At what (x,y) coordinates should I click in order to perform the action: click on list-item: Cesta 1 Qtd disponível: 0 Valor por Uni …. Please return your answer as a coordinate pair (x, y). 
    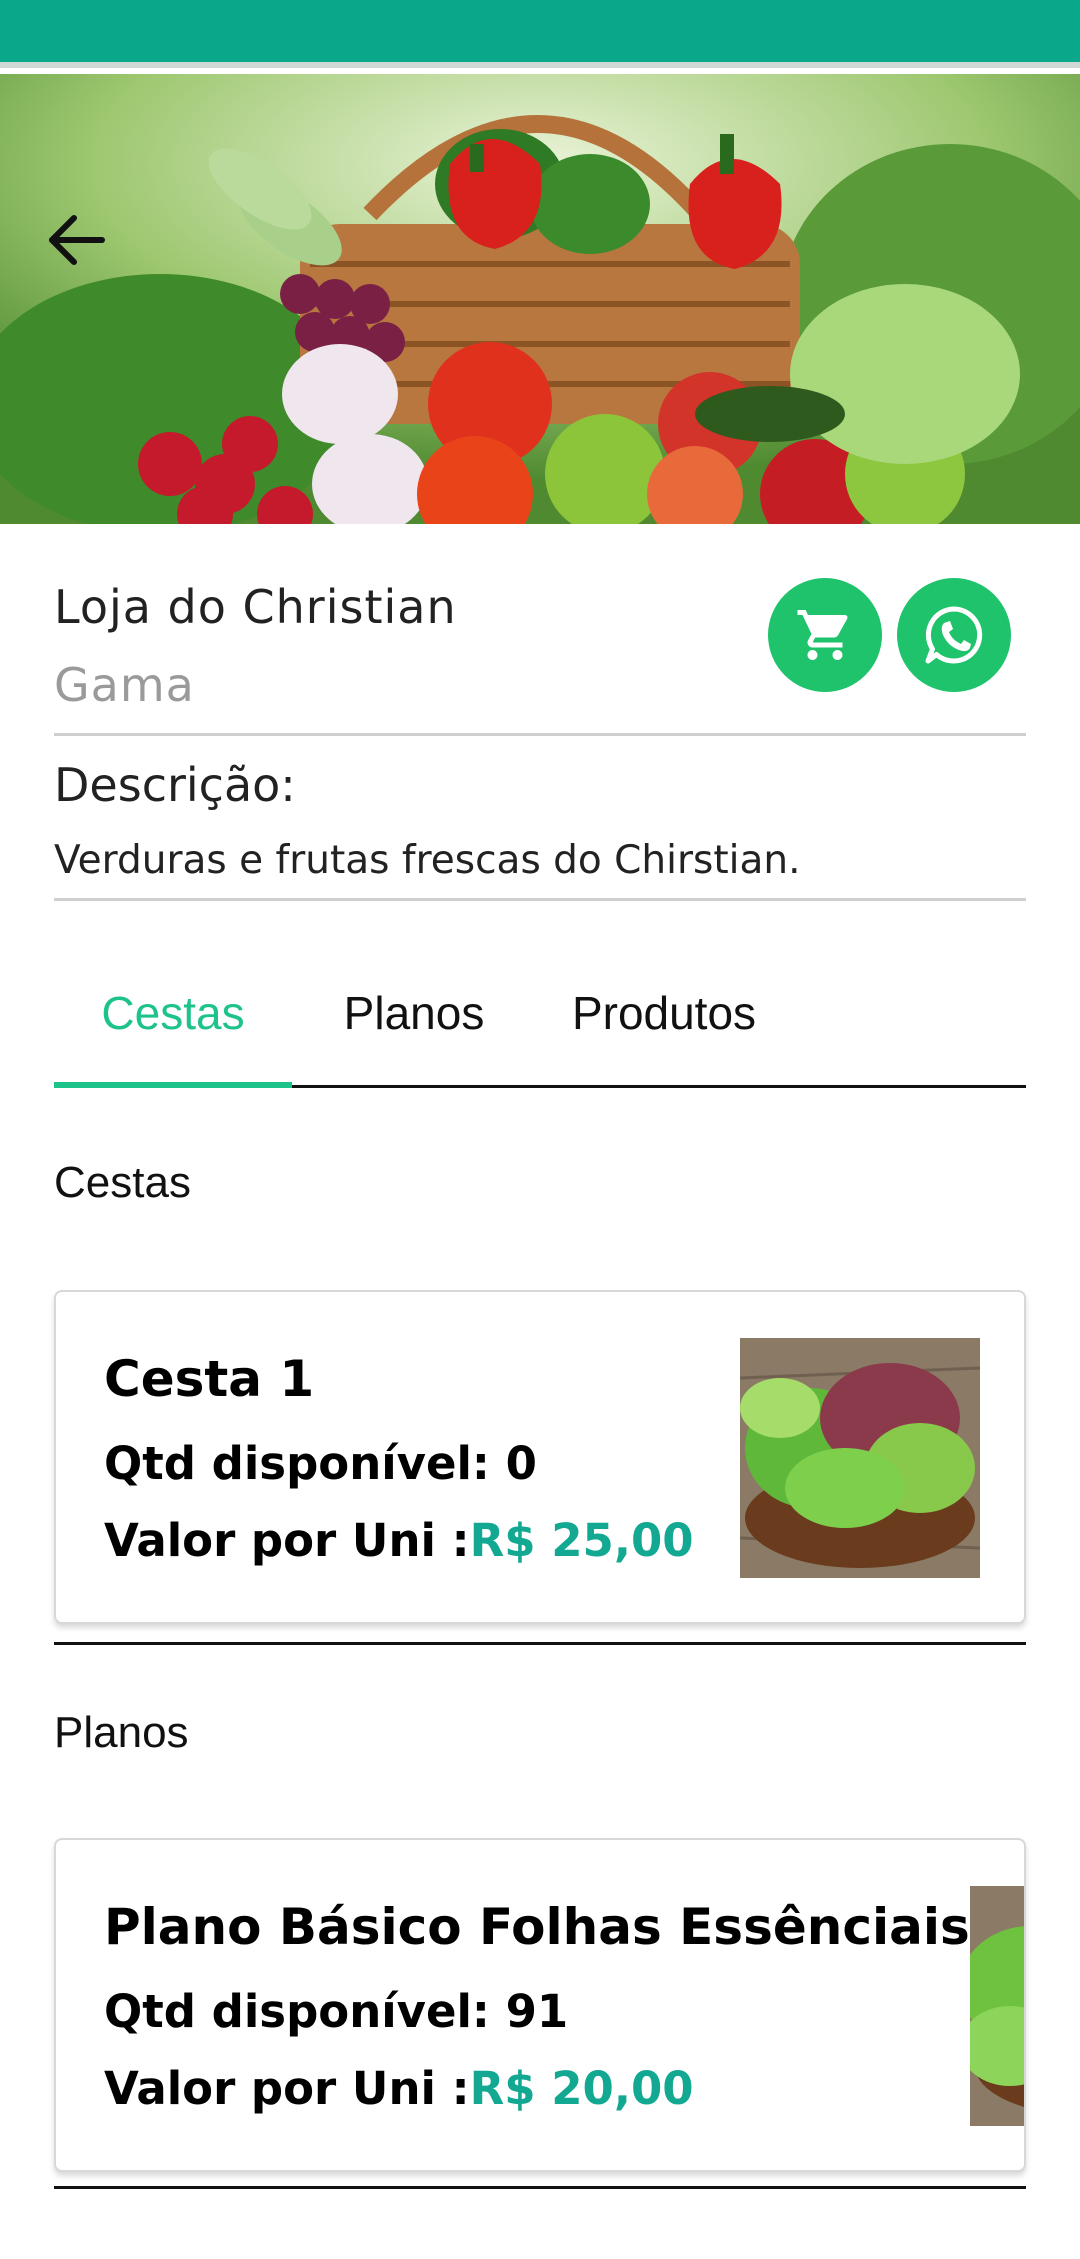
    Looking at the image, I should click on (540, 1457).